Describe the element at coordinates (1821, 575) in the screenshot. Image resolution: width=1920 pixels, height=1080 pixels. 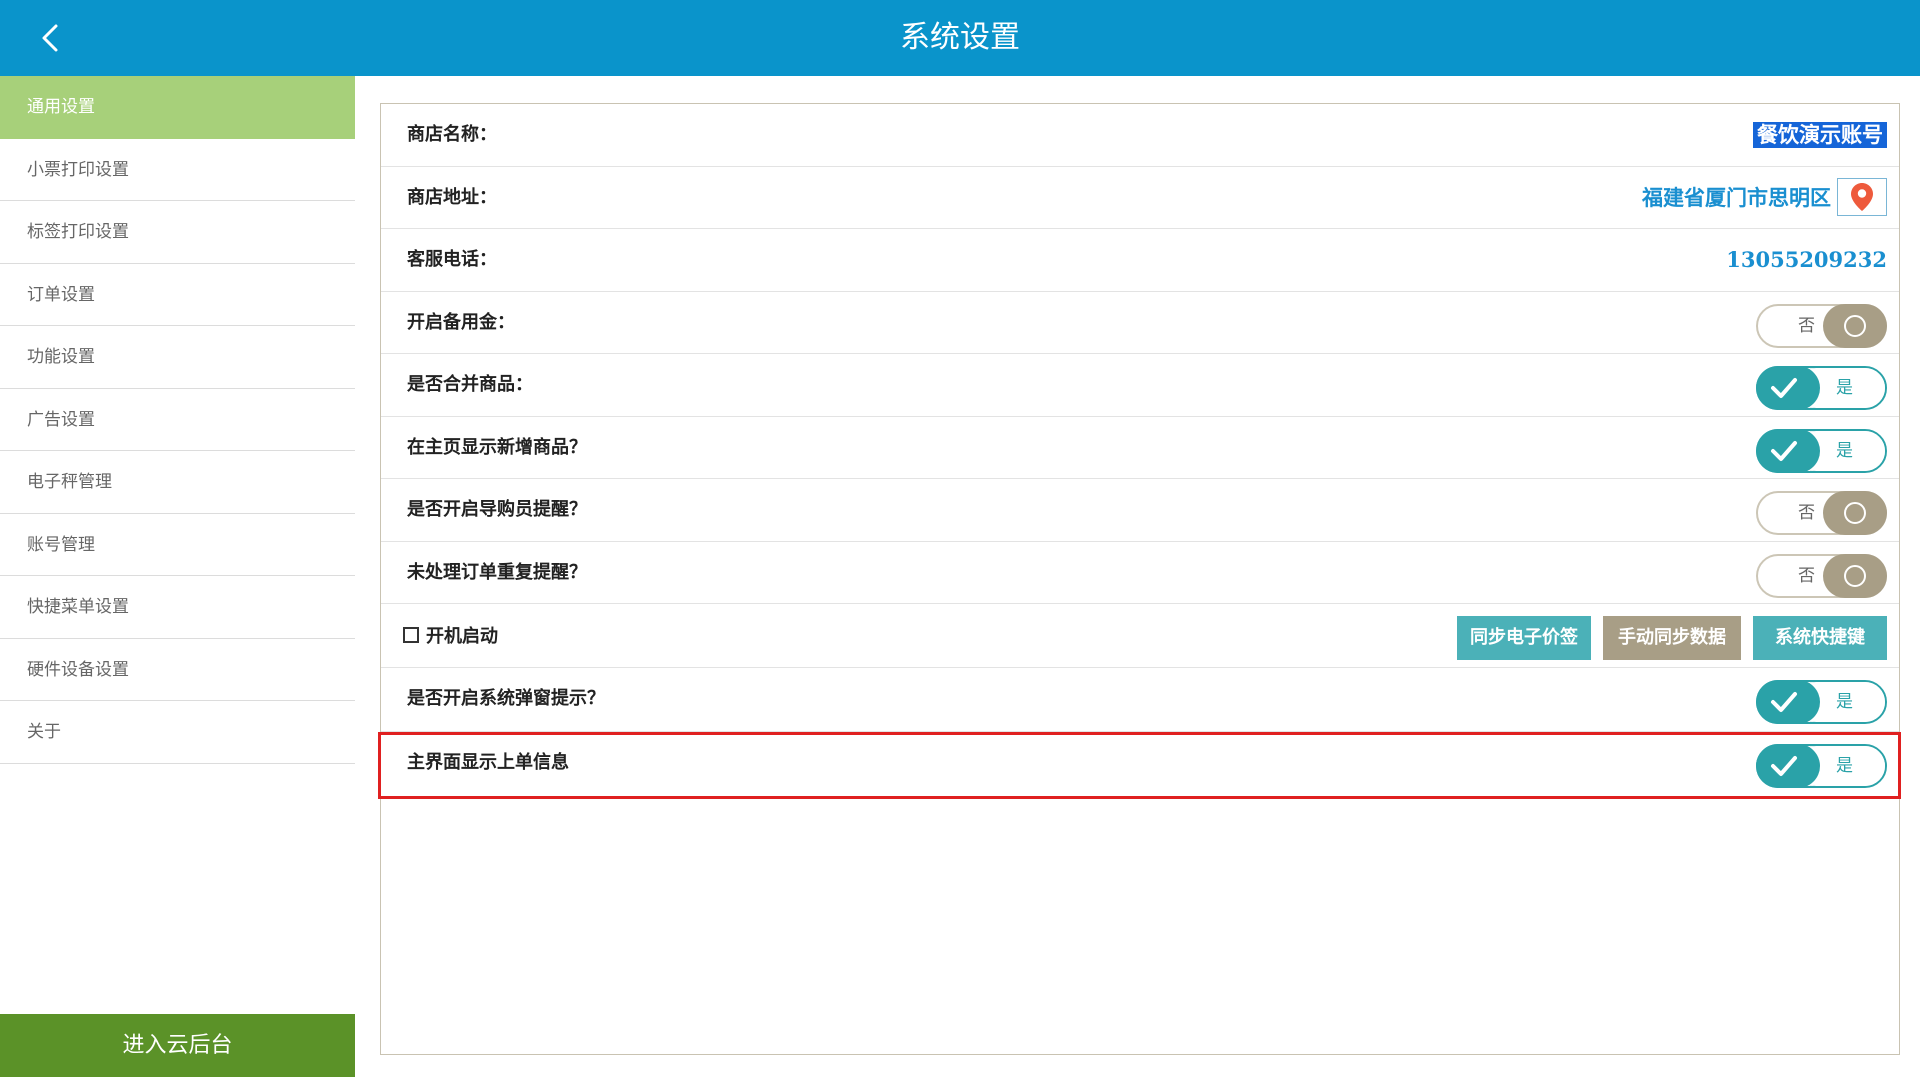
I see `repeat-reminder-toggle: 否` at that location.